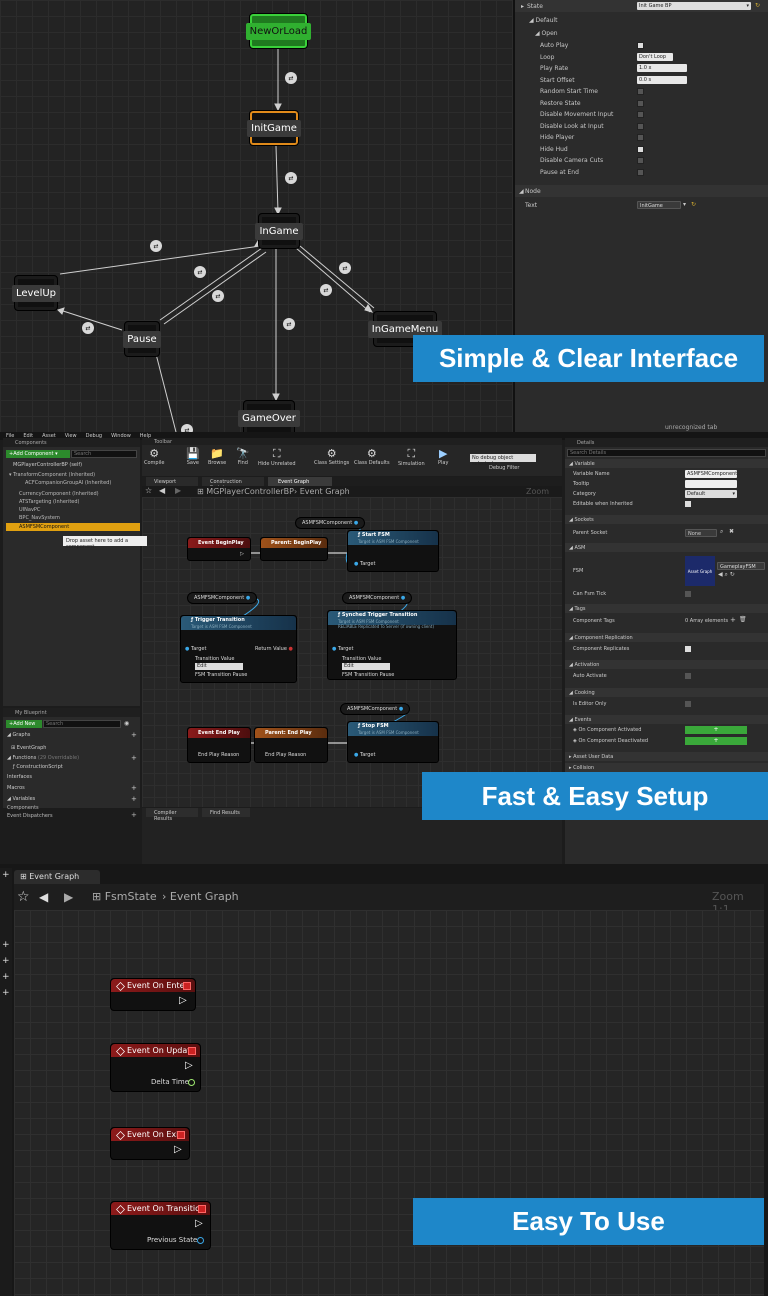  Describe the element at coordinates (366, 666) in the screenshot. I see `transition-select: Edit` at that location.